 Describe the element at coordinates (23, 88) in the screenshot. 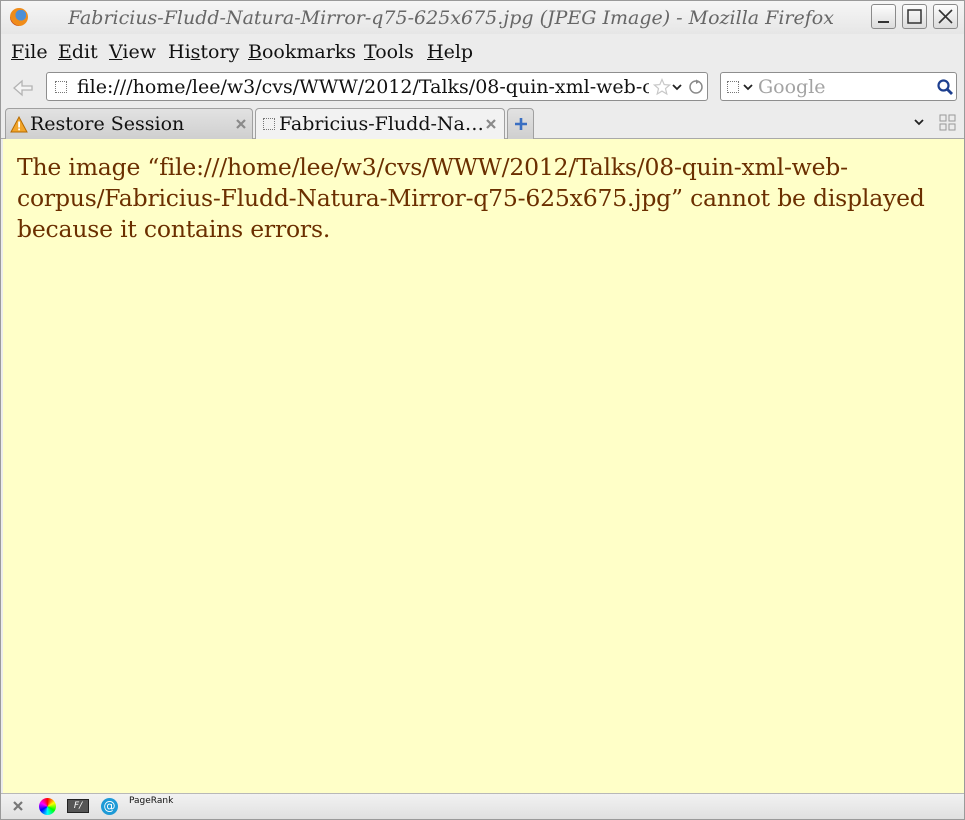

I see `back-arrow-icon` at that location.